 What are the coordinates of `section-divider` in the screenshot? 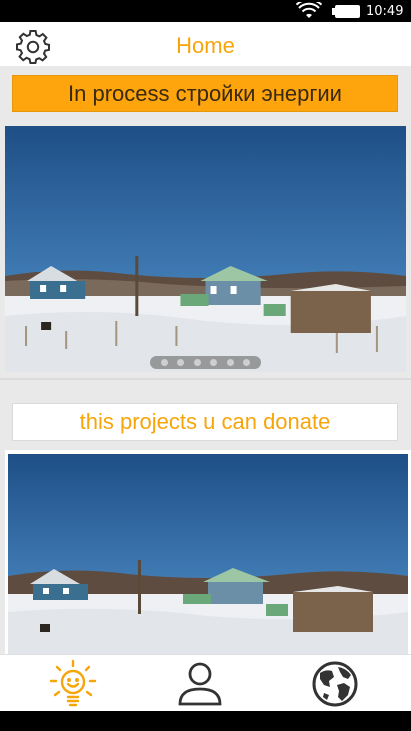 It's located at (205, 379).